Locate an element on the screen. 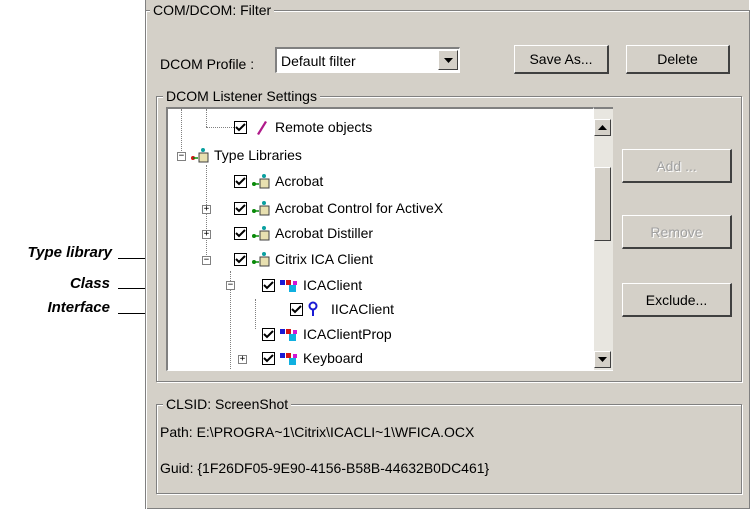  remove-label: Remove is located at coordinates (676, 231).